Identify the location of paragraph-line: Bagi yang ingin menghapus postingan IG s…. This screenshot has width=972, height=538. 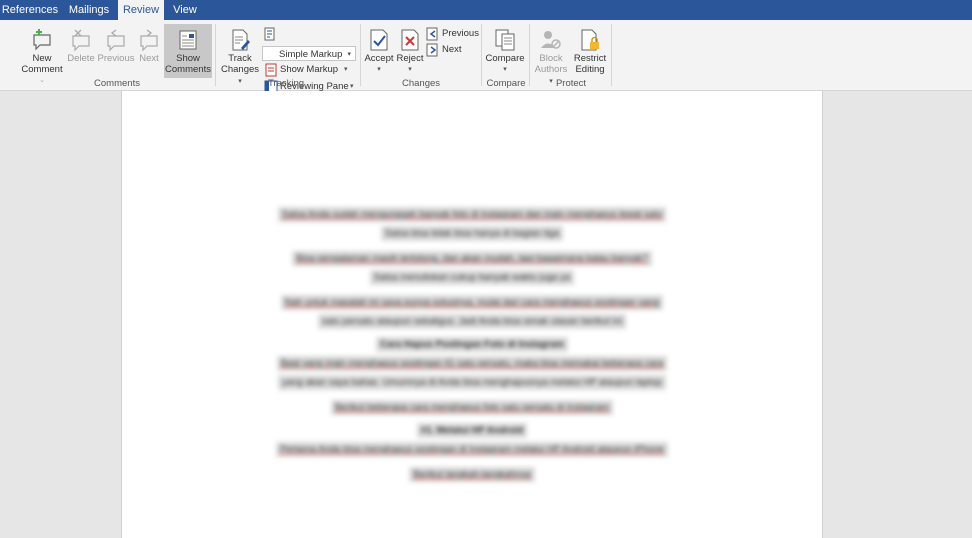
(472, 363).